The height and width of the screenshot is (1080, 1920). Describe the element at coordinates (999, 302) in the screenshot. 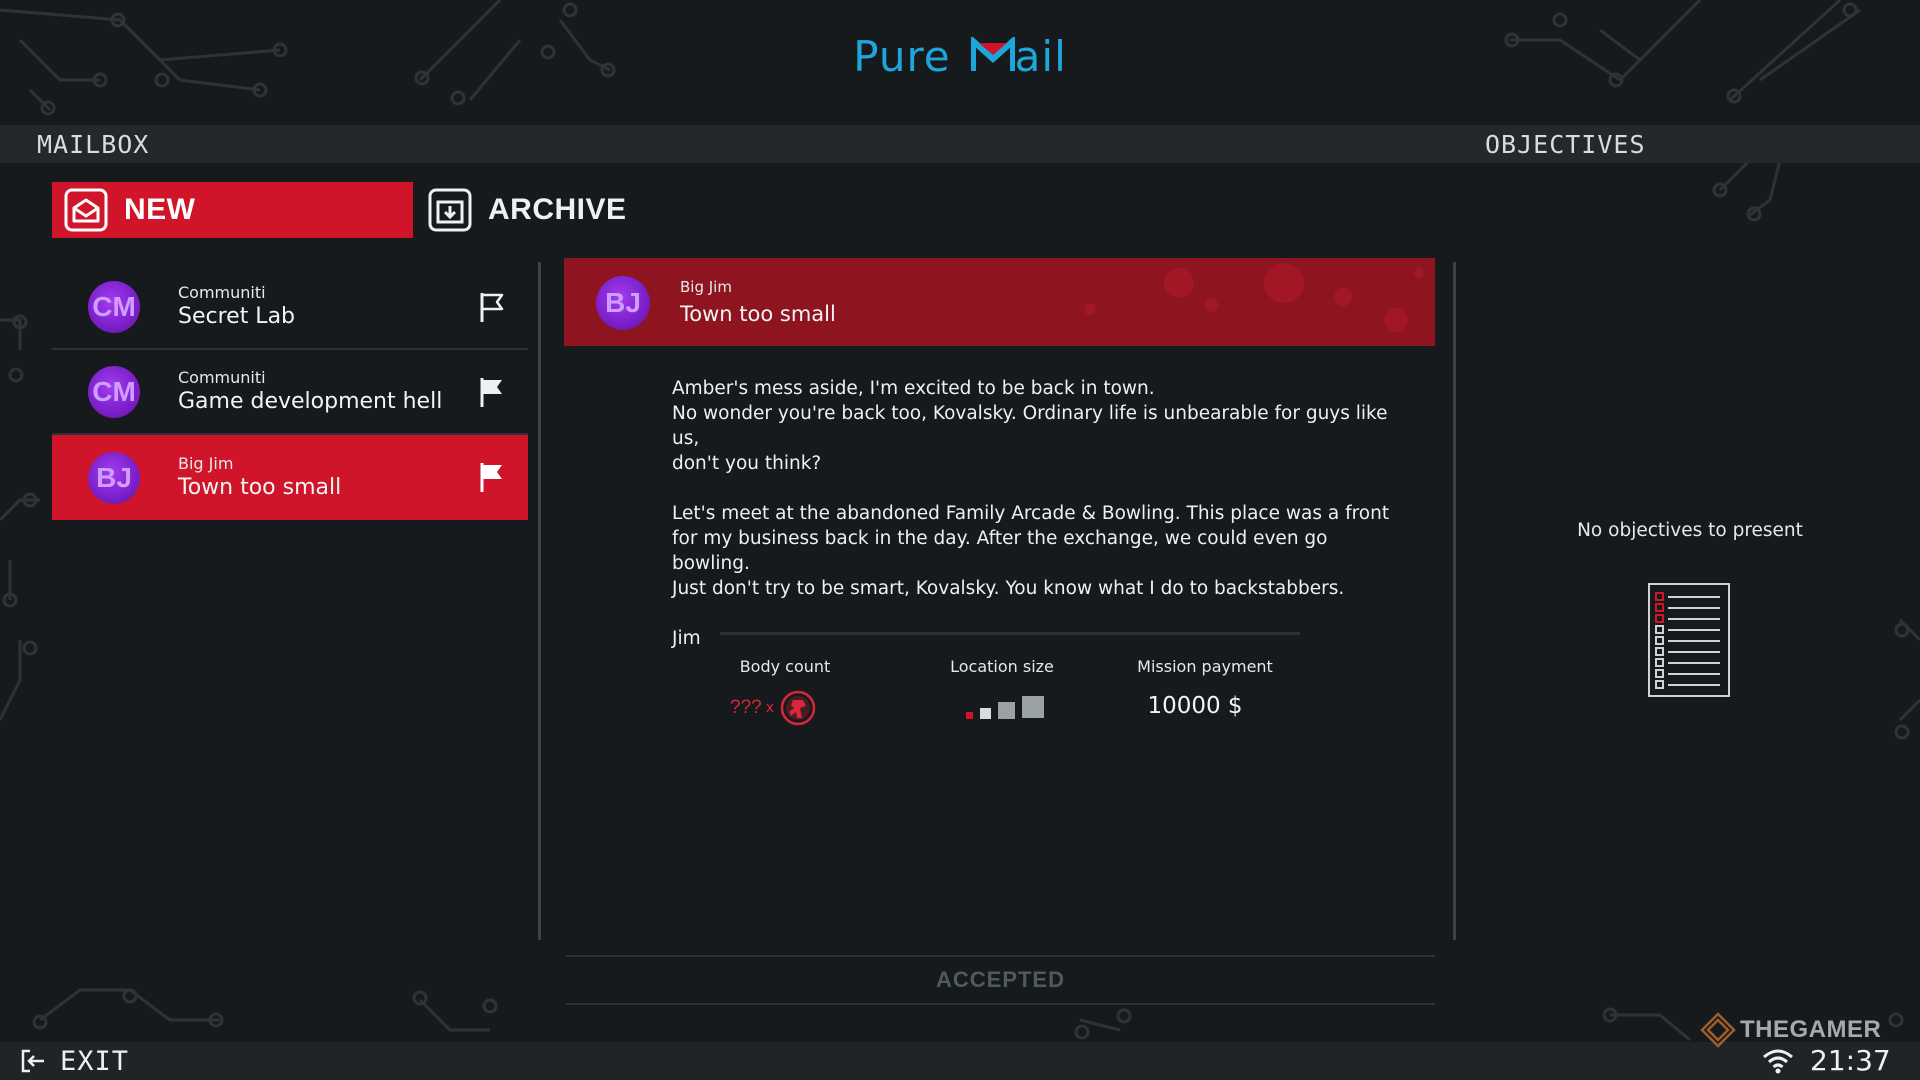

I see `message-header: BJ Big Jim Town too small` at that location.